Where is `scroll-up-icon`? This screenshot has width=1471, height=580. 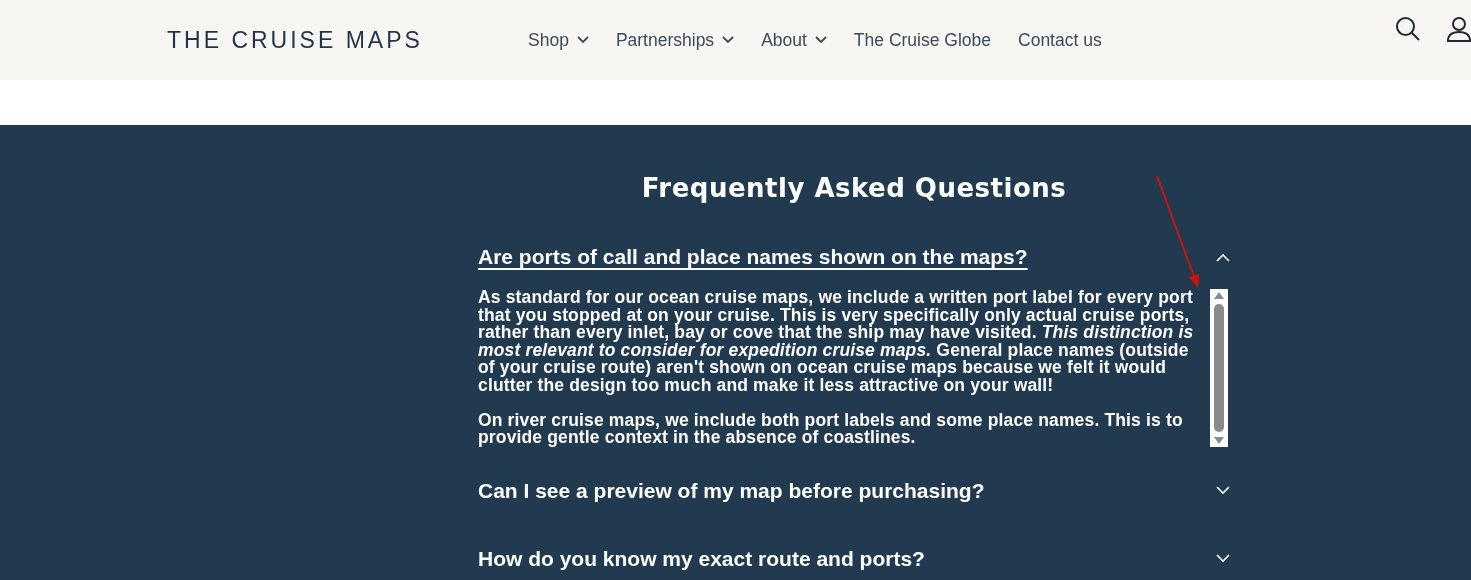 scroll-up-icon is located at coordinates (1219, 295).